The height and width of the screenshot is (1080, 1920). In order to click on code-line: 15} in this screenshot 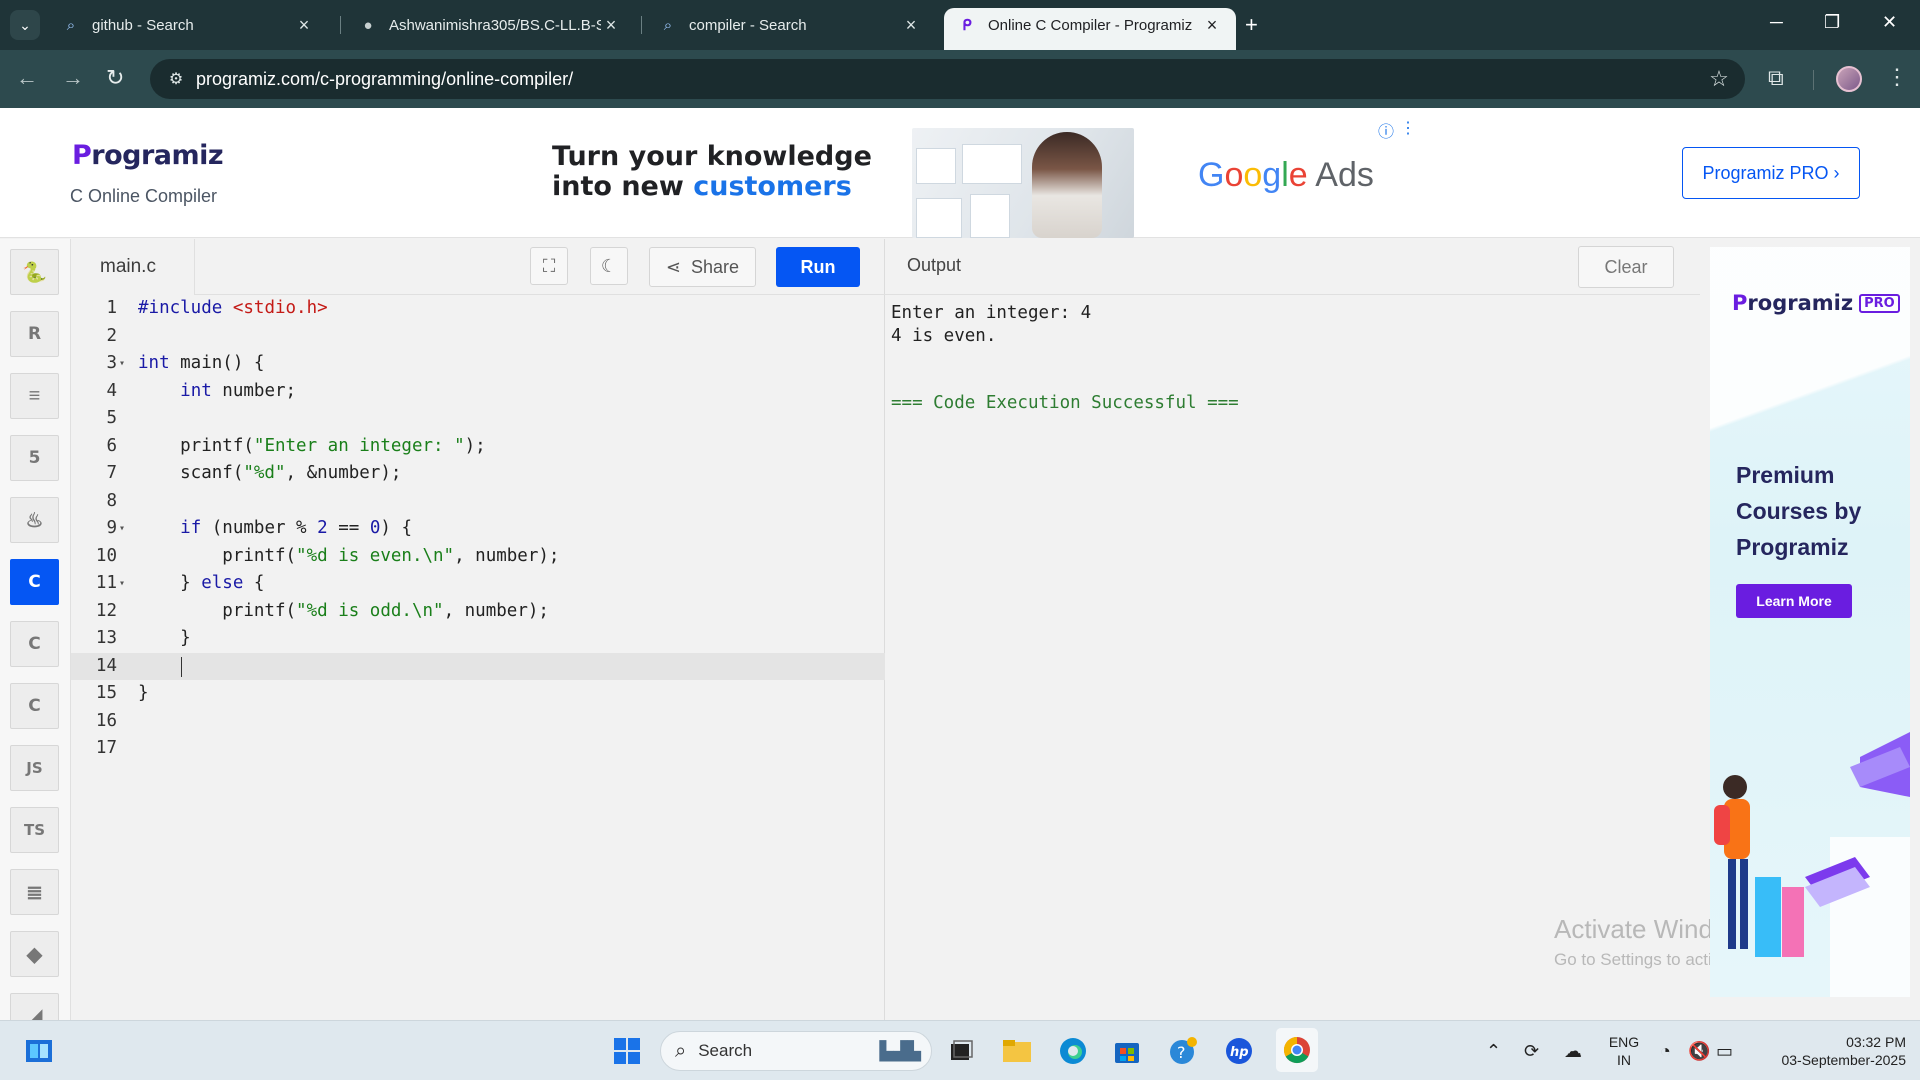, I will do `click(478, 694)`.